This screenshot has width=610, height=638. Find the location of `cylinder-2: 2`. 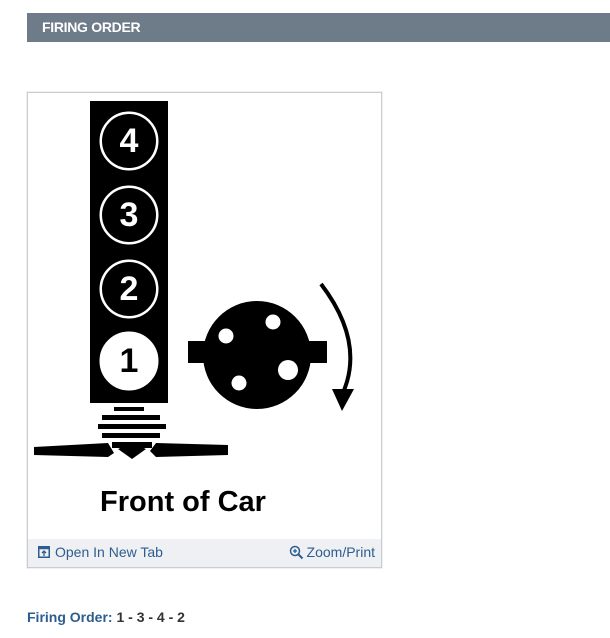

cylinder-2: 2 is located at coordinates (129, 289).